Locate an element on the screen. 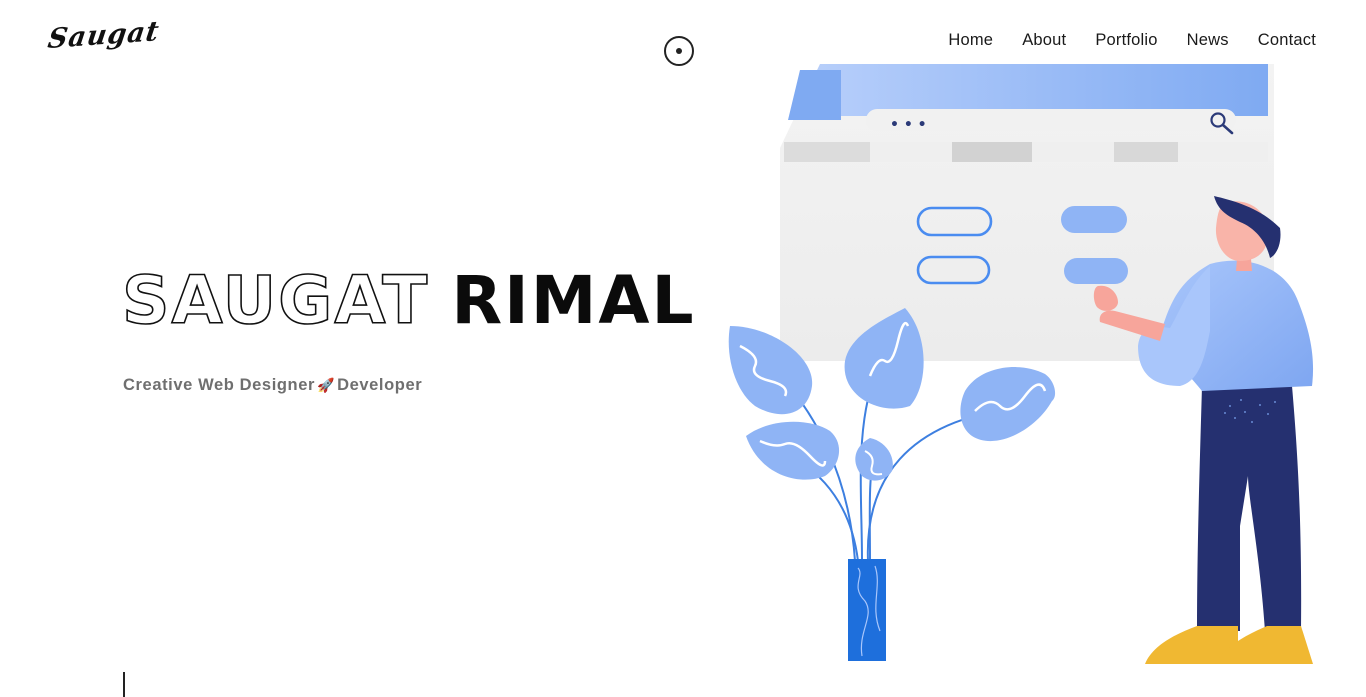 The image size is (1366, 697). nav-home: Home is located at coordinates (970, 40).